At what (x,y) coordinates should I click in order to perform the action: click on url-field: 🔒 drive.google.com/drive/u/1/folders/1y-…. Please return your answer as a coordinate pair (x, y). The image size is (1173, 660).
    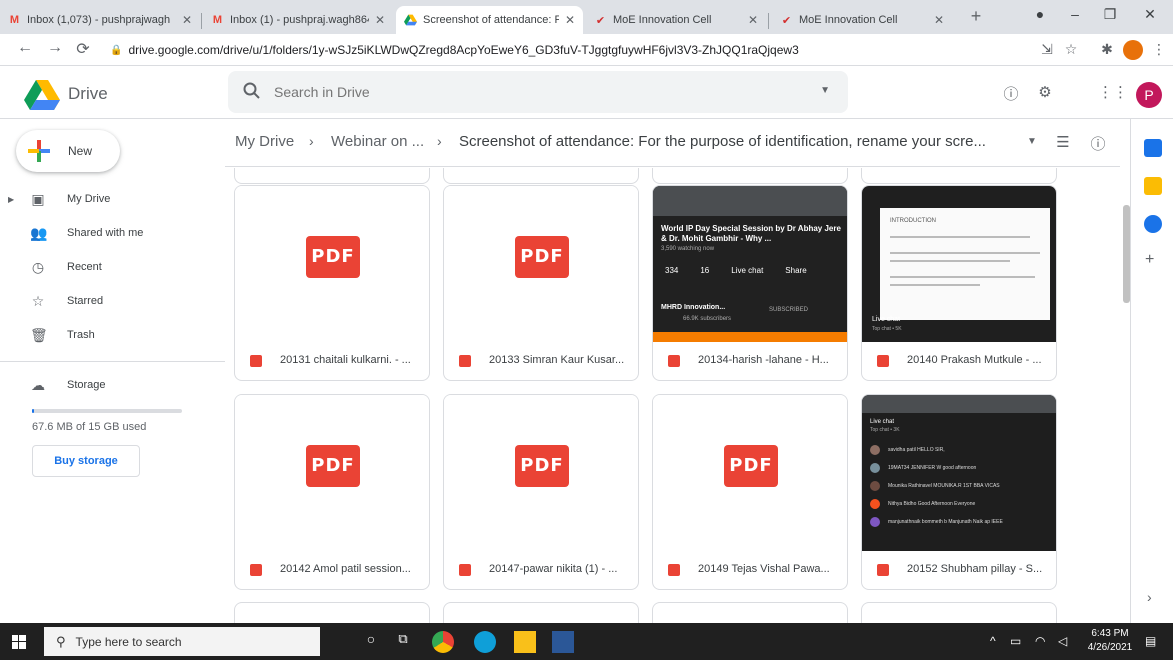
    Looking at the image, I should click on (565, 50).